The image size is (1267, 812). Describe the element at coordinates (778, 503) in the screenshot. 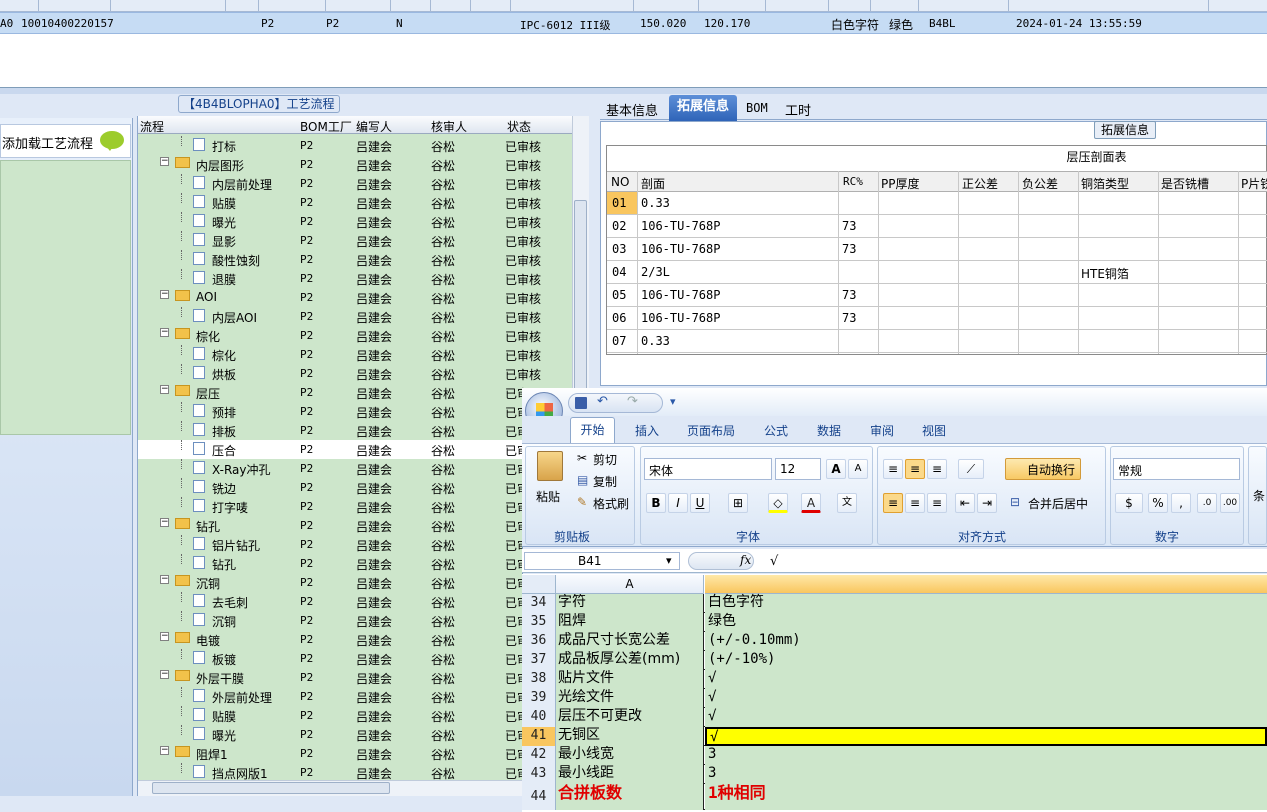

I see `fill-color-icon: ◇` at that location.